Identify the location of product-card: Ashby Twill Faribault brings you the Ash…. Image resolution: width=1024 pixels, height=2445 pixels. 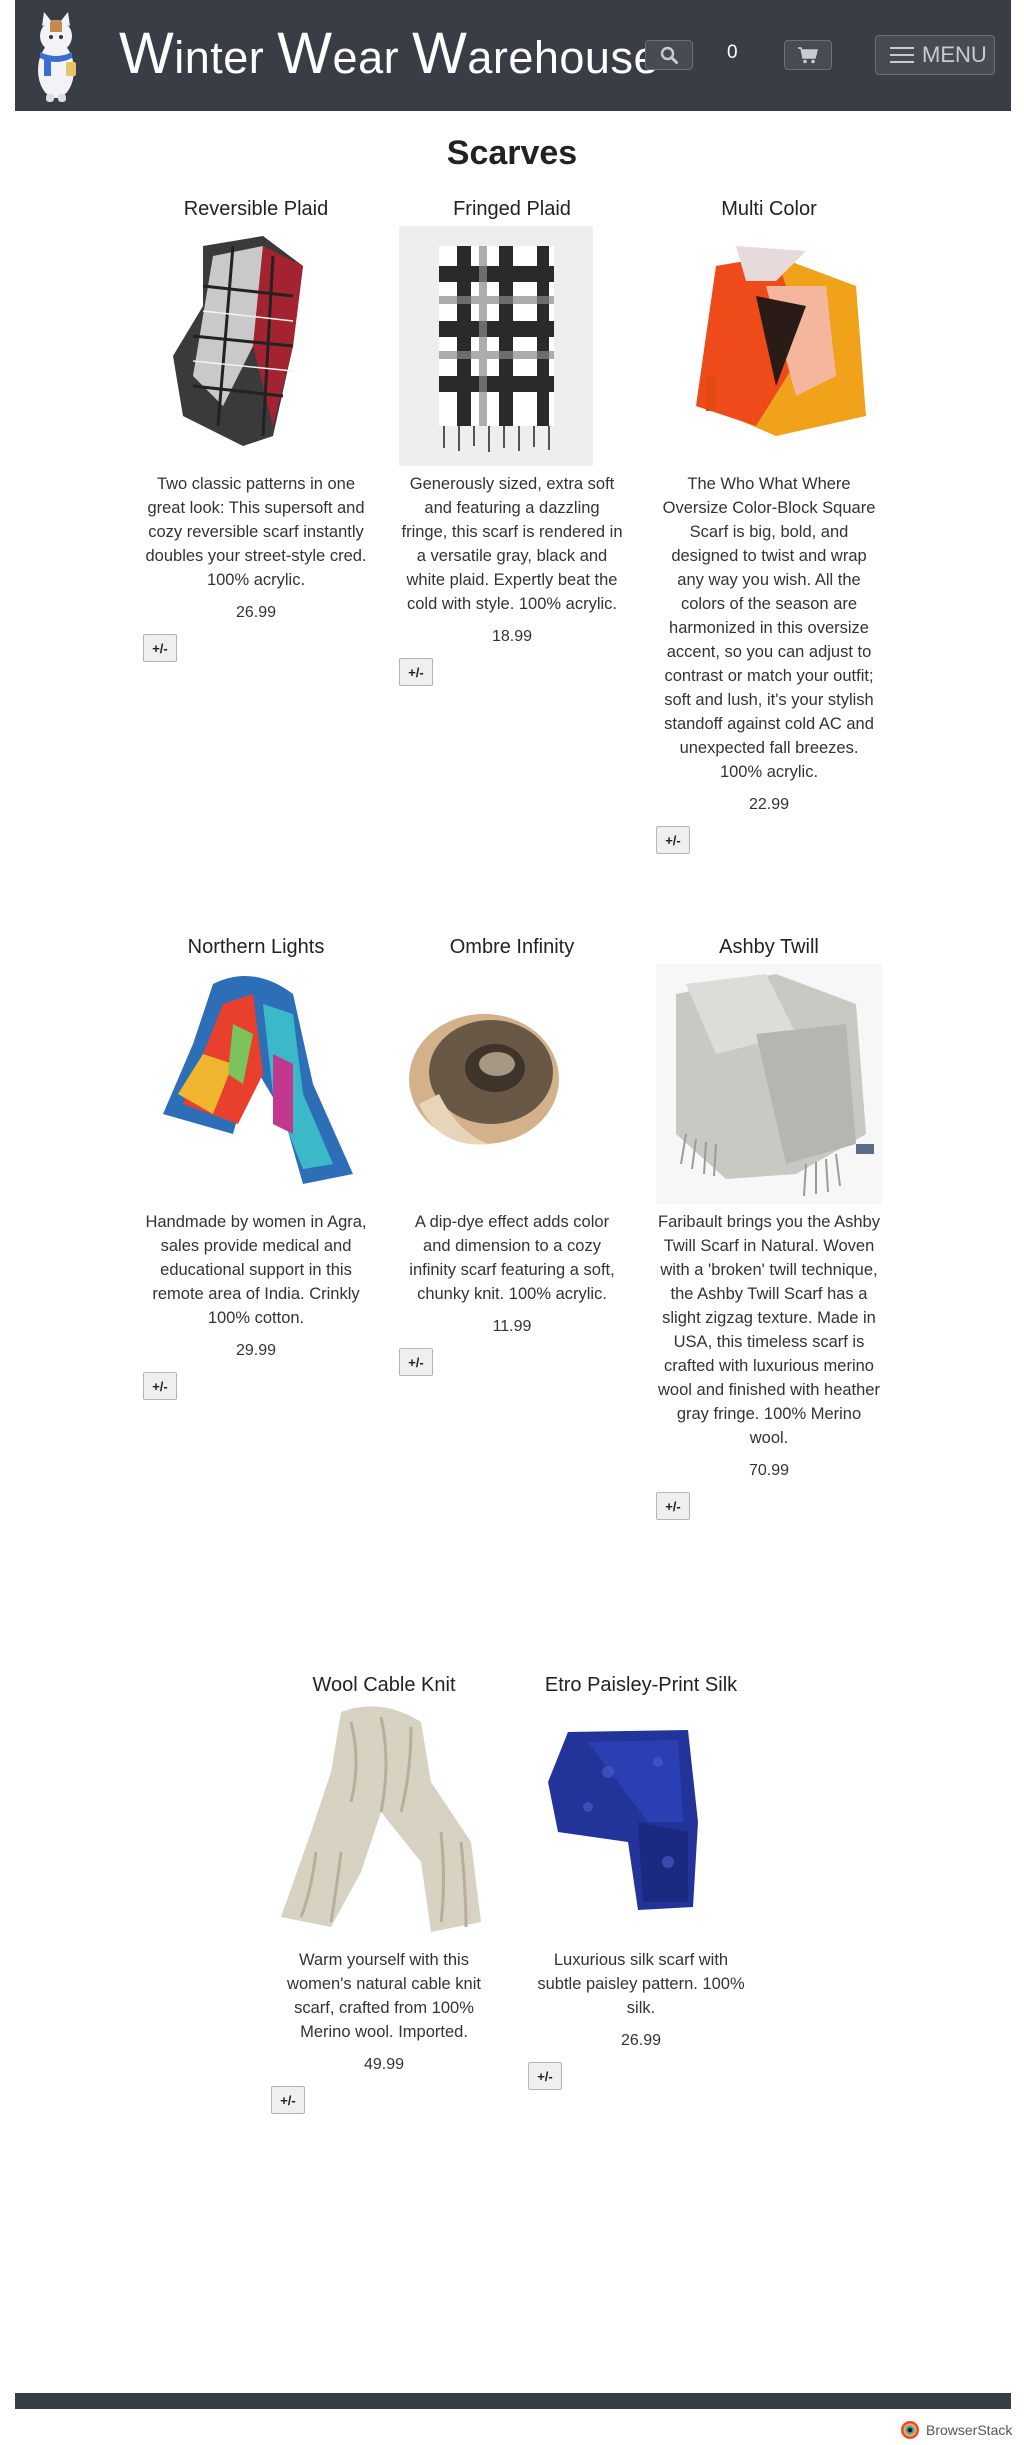
(769, 1225).